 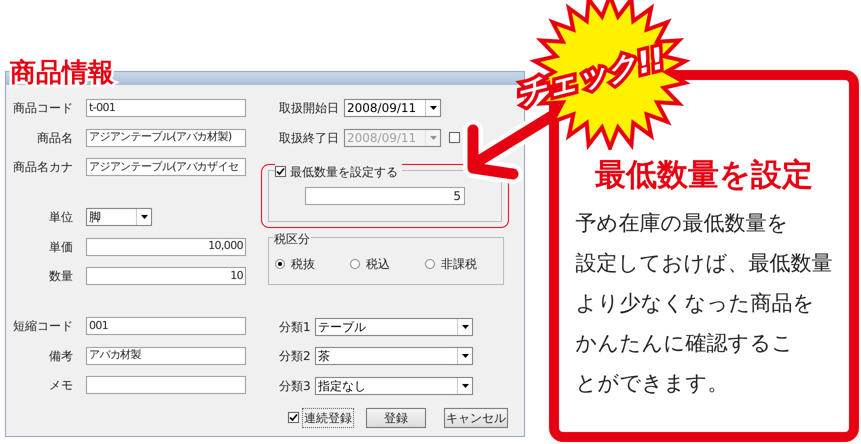 I want to click on checkbox-label: 連続登録, so click(x=328, y=418).